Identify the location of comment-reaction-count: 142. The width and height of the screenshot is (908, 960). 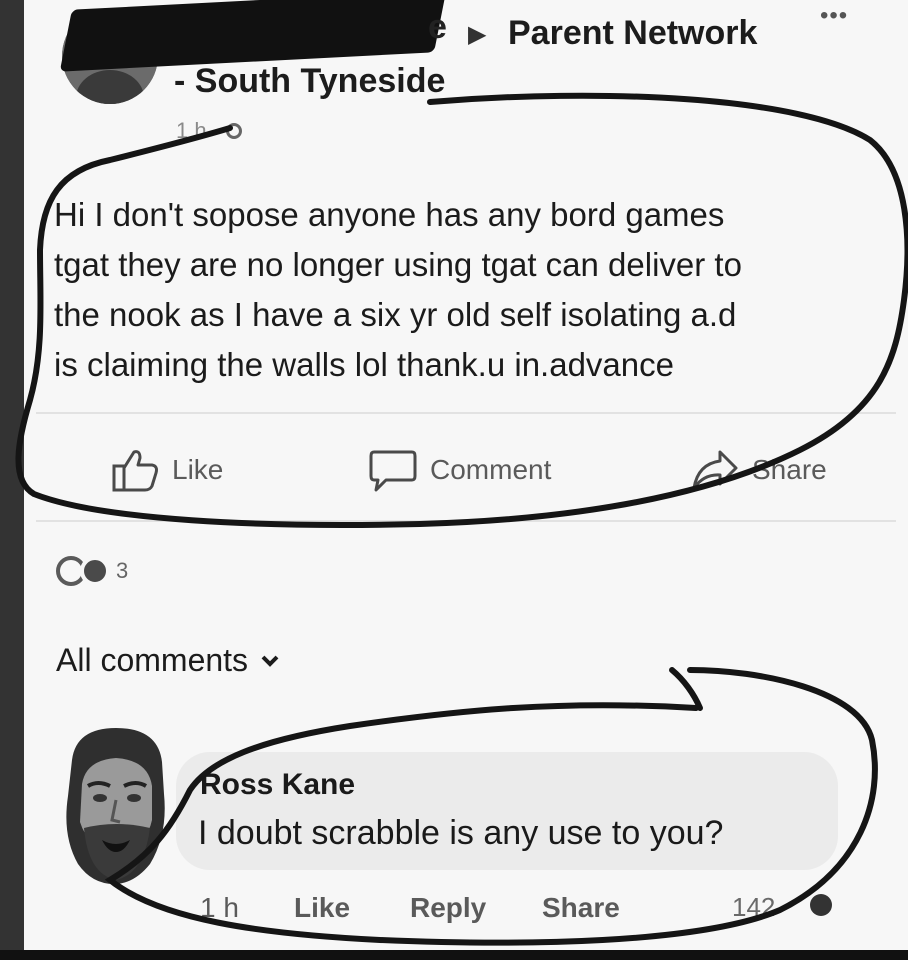
(753, 907).